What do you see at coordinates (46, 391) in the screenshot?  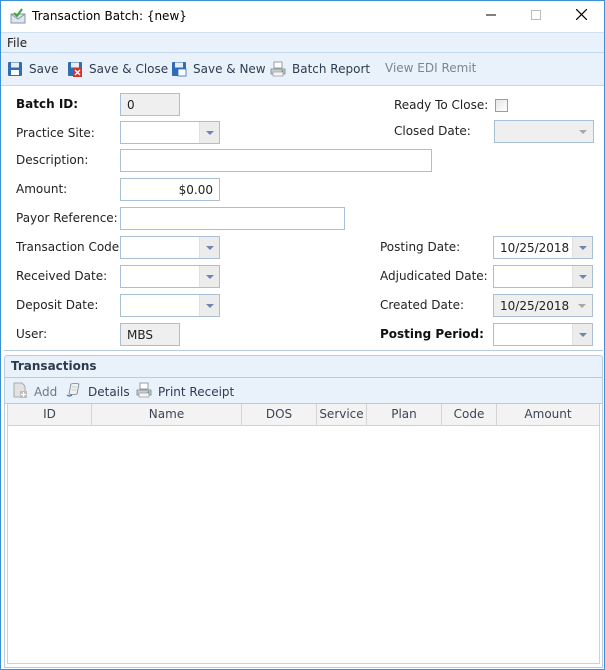 I see `add-label: Add` at bounding box center [46, 391].